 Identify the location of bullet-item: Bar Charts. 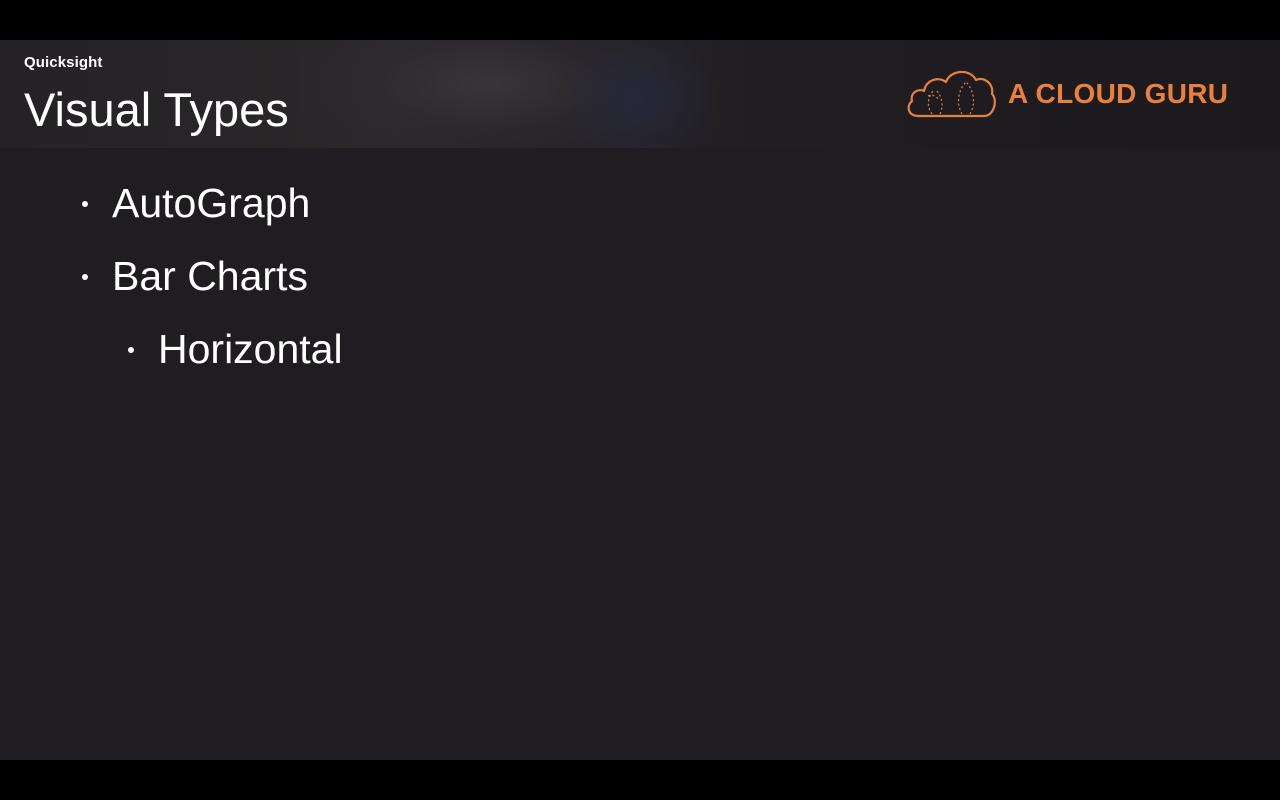
(195, 276).